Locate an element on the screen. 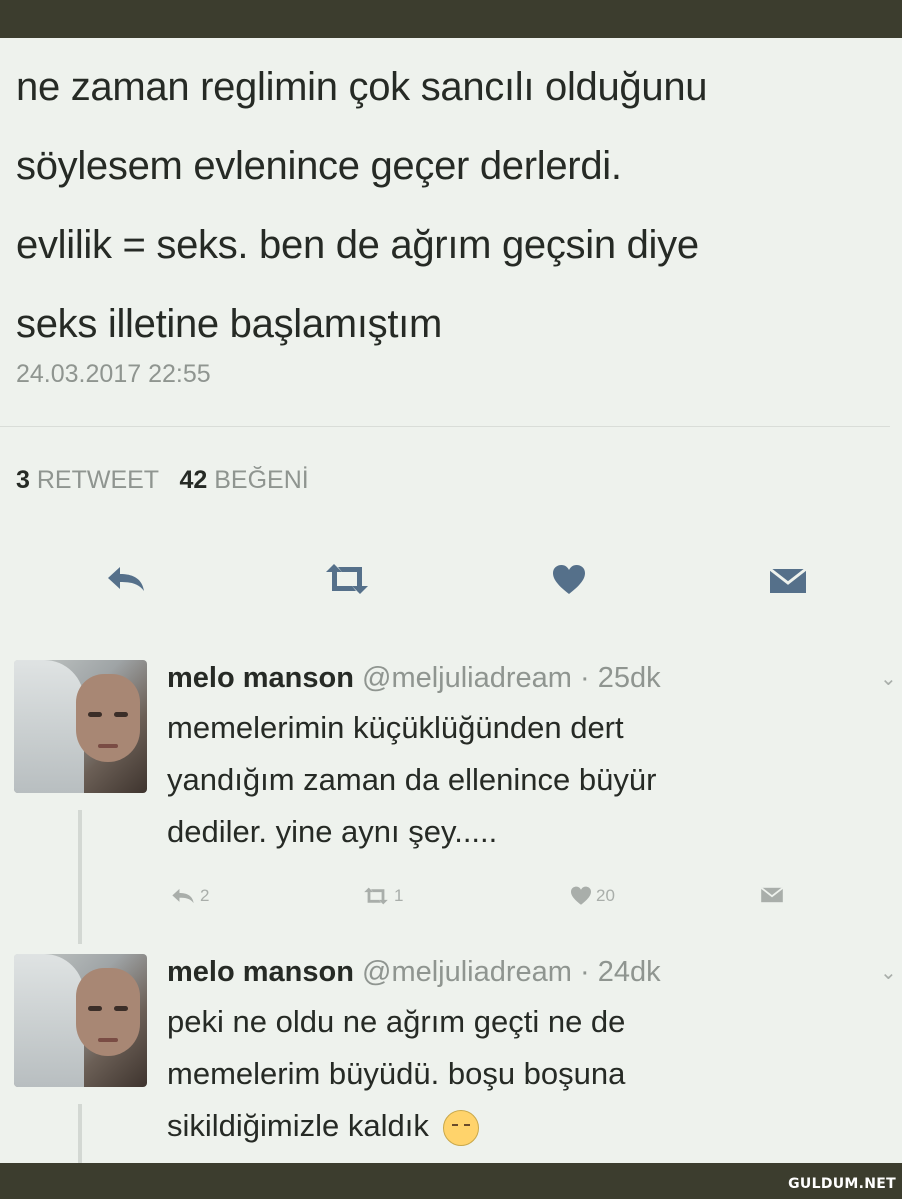  tweet-stats: 3 RETWEET 42 BEĞENİ is located at coordinates (162, 480).